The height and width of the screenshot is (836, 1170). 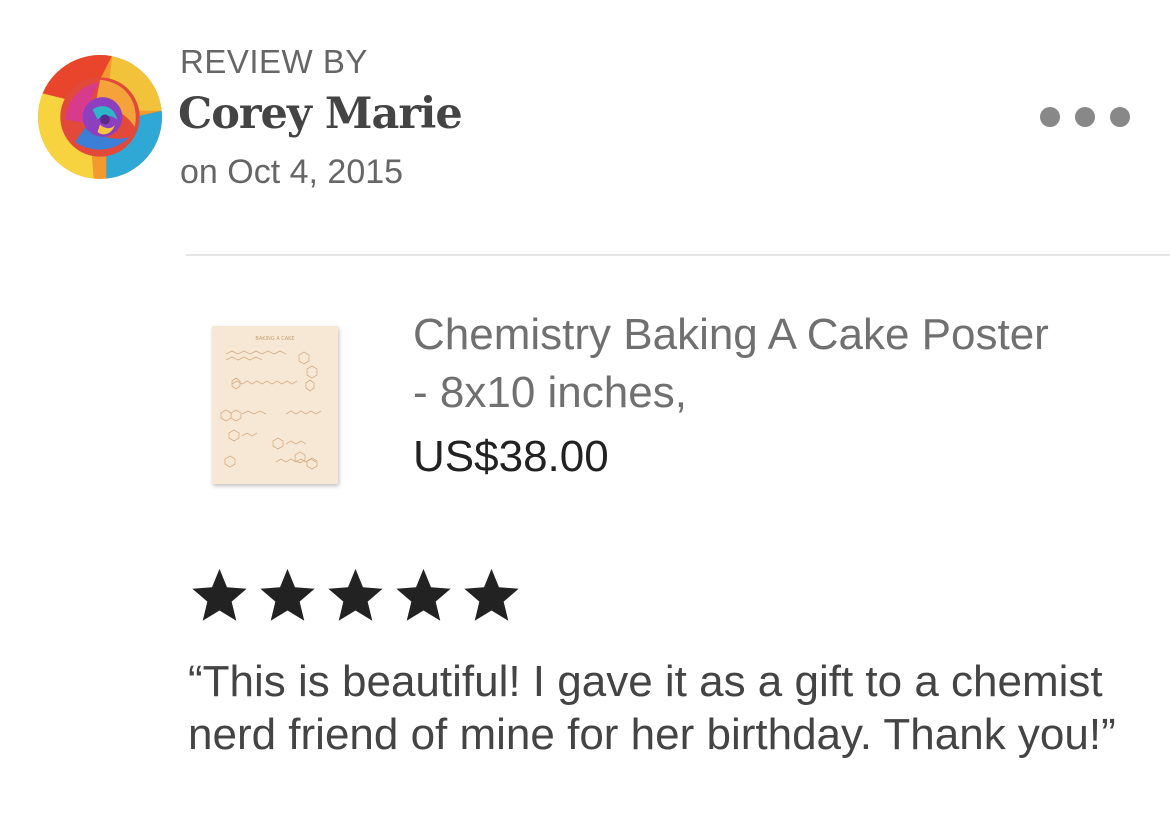 I want to click on review-date: on Oct 4, 2015, so click(x=292, y=172).